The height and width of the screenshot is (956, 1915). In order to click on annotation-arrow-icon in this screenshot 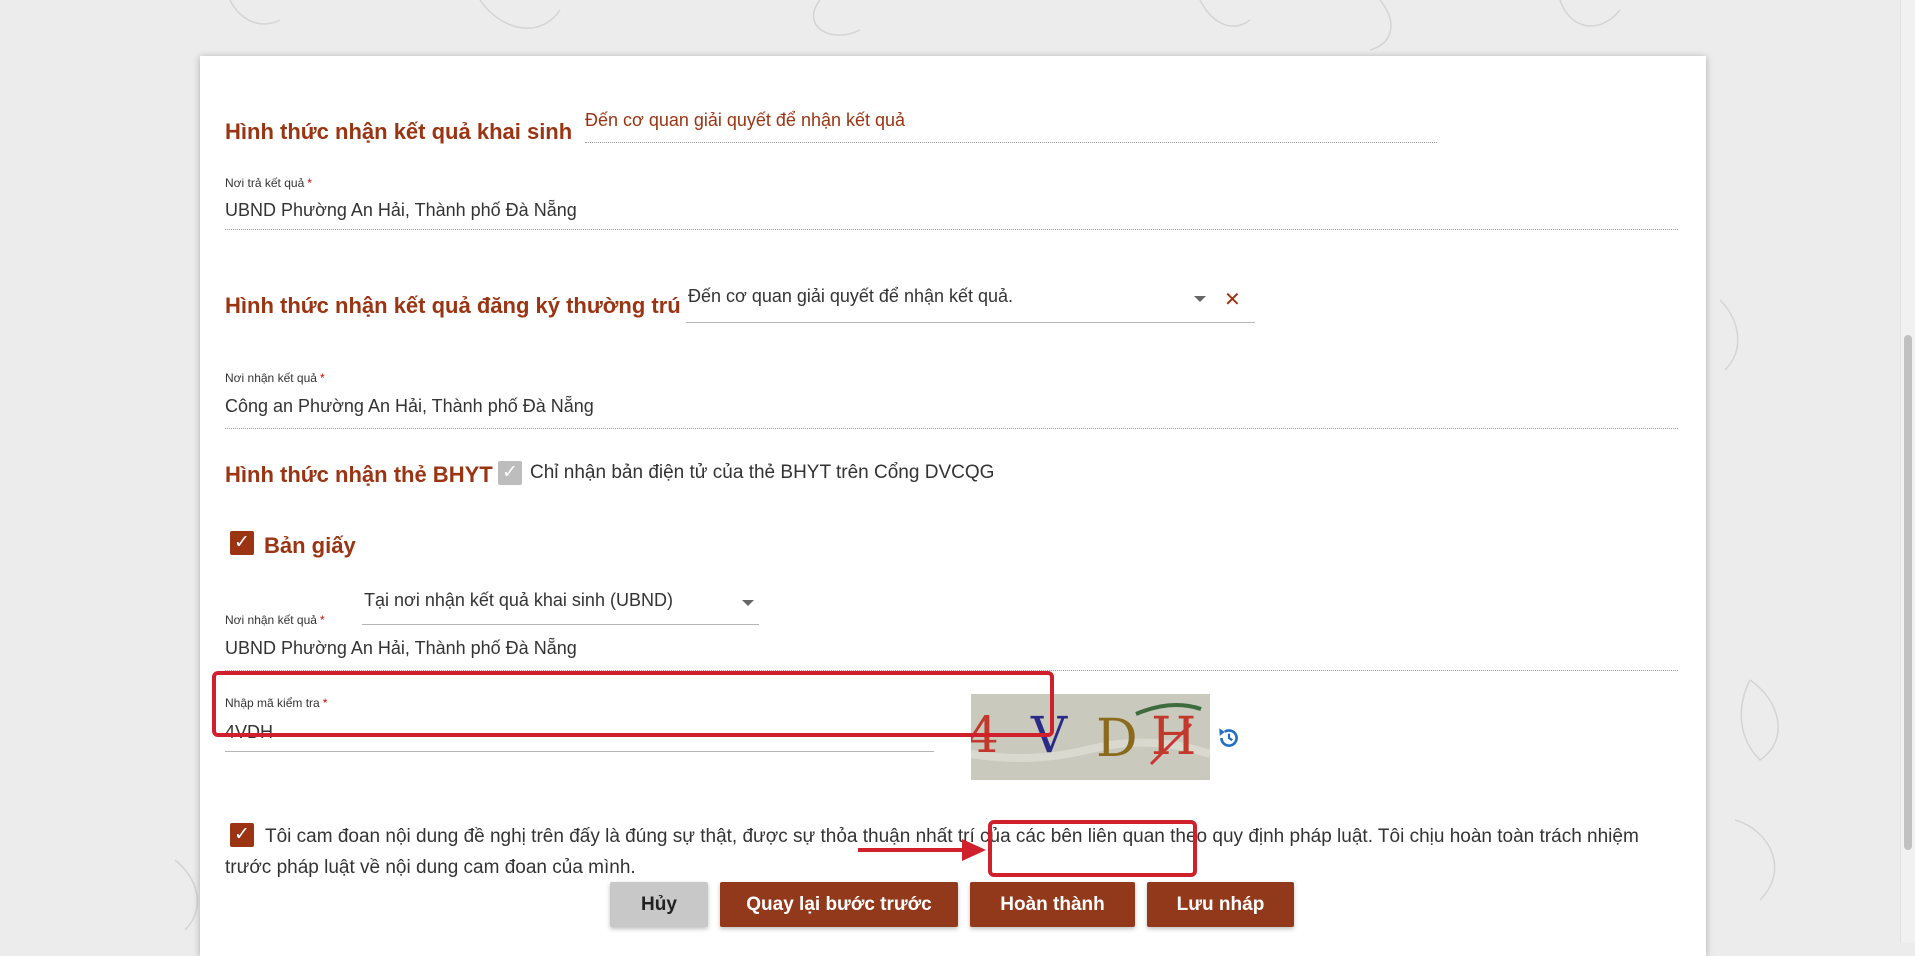, I will do `click(922, 850)`.